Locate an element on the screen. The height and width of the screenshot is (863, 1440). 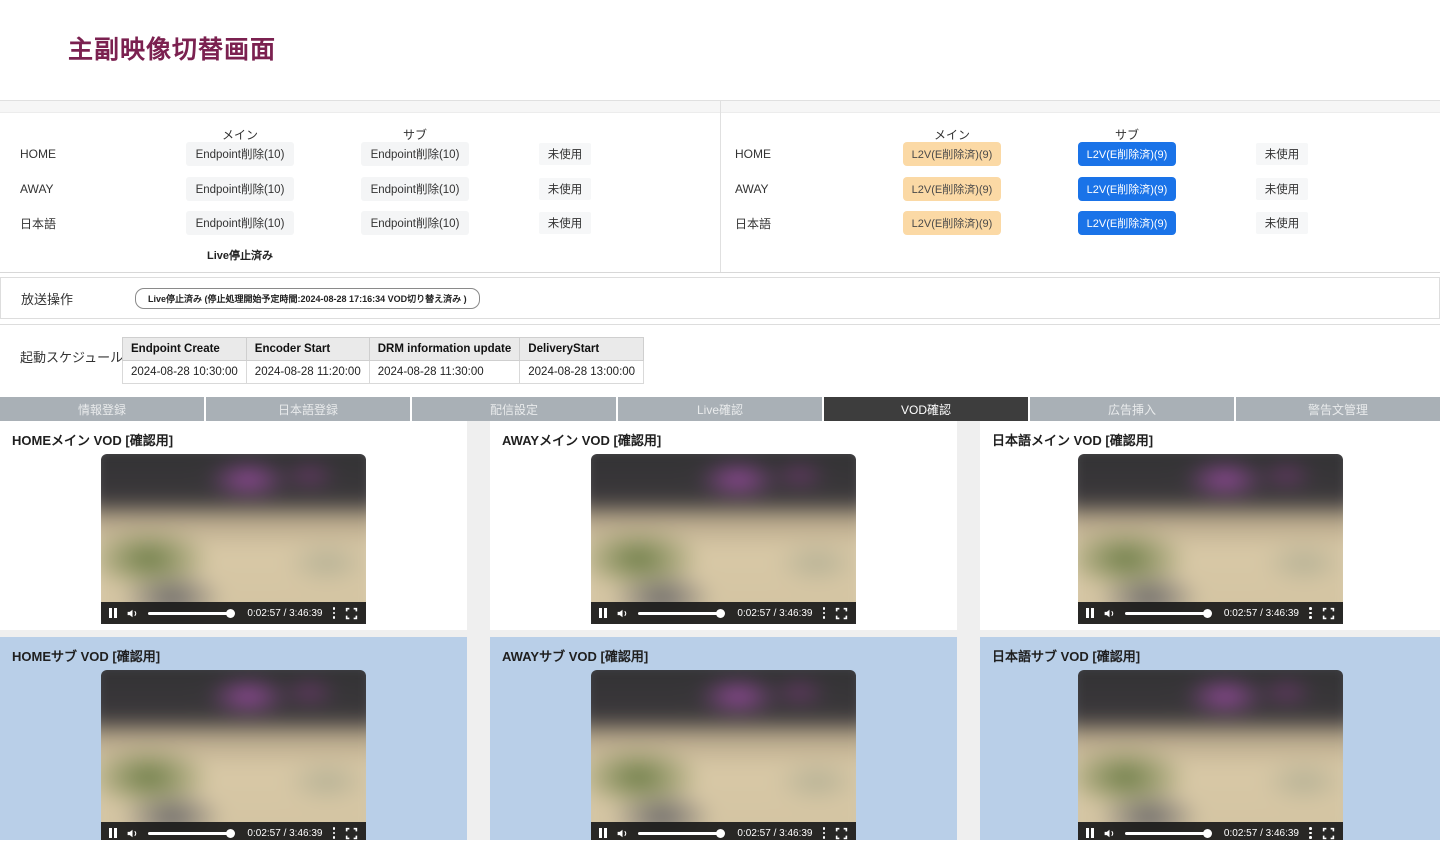
video-player-japanese-main: 0:02:57 / 3:46:39 is located at coordinates (1210, 539).